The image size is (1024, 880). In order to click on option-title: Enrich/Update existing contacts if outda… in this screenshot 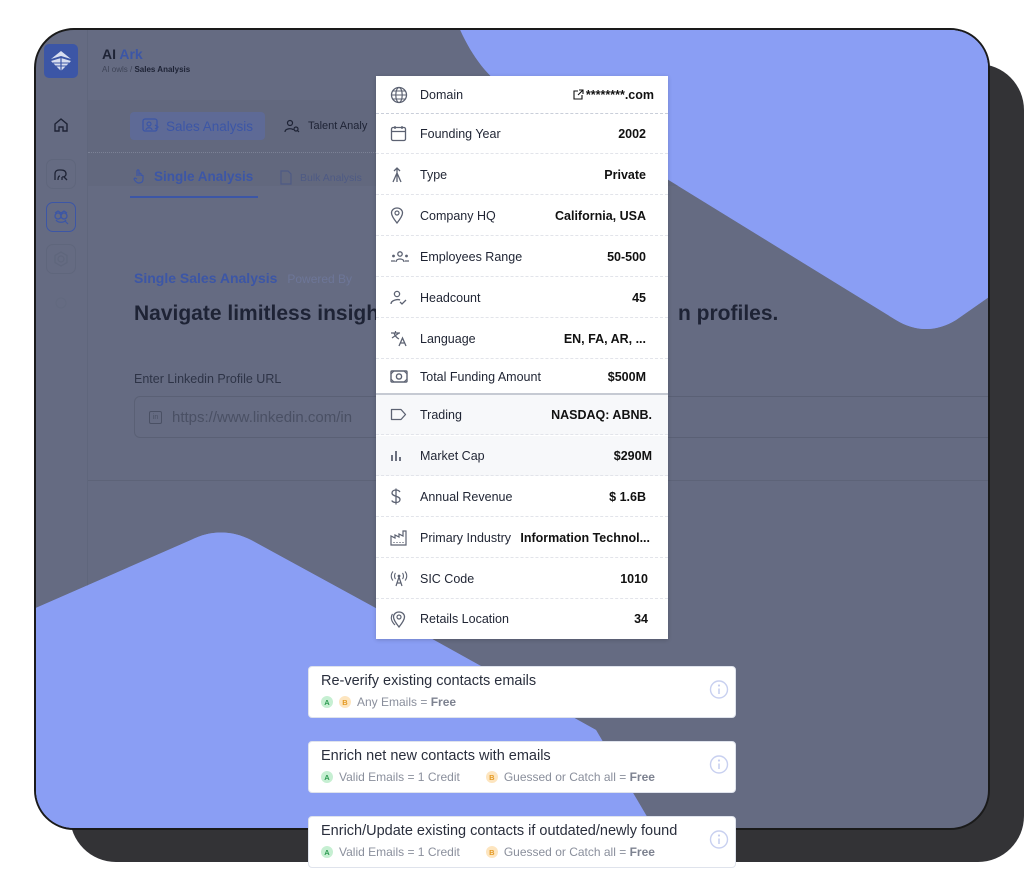, I will do `click(499, 831)`.